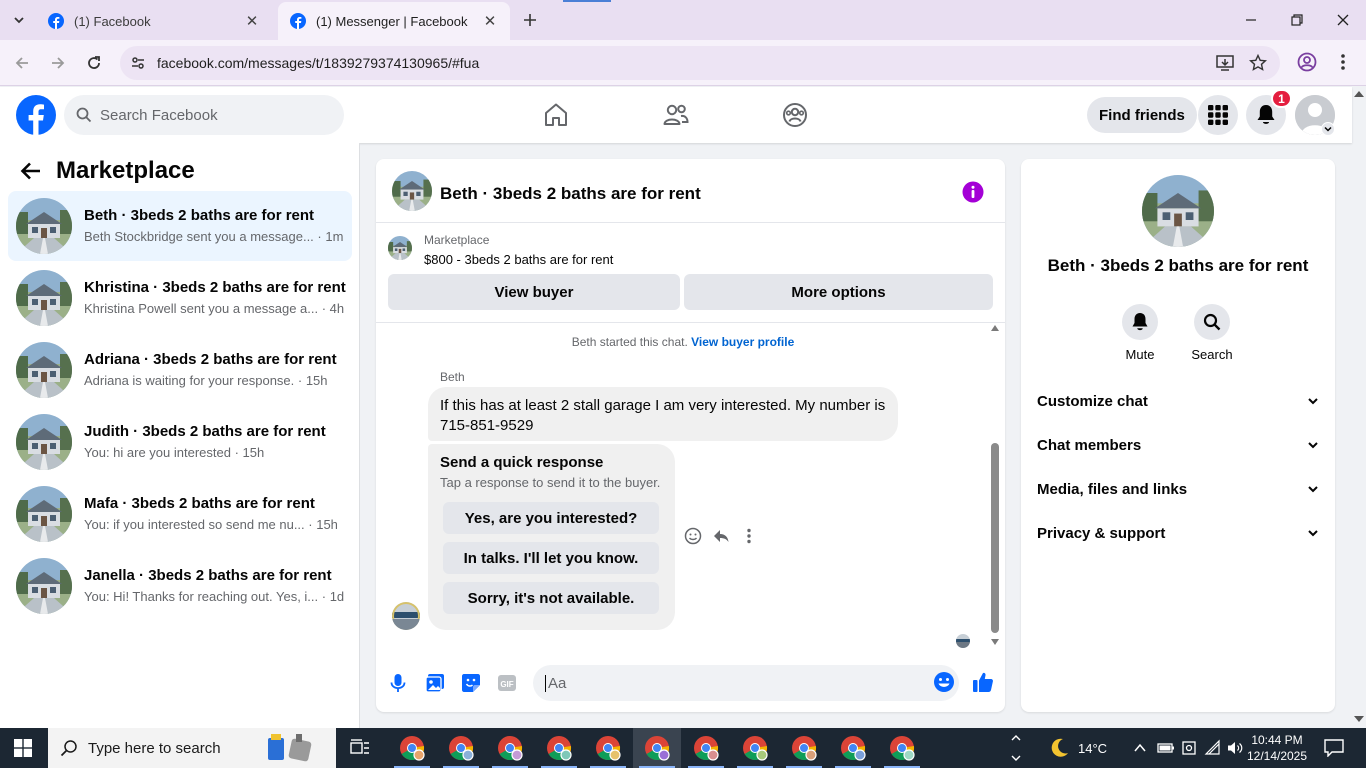 This screenshot has height=768, width=1366. I want to click on conversation-name: Adriana · 3beds 2 baths are for rent, so click(210, 359).